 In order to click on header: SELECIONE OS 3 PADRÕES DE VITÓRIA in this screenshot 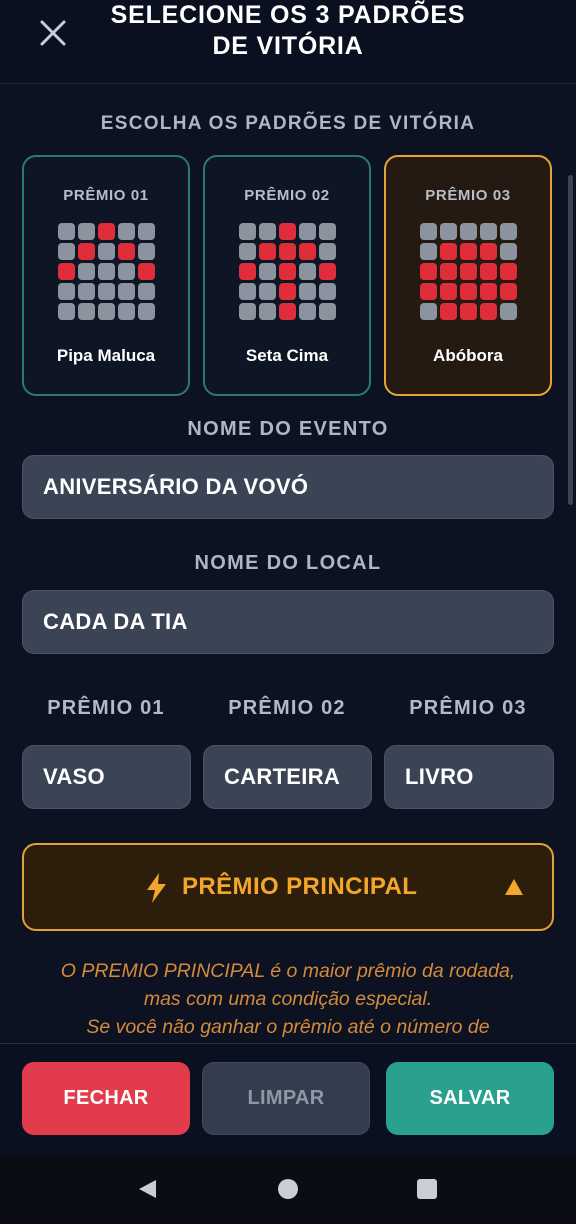, I will do `click(288, 42)`.